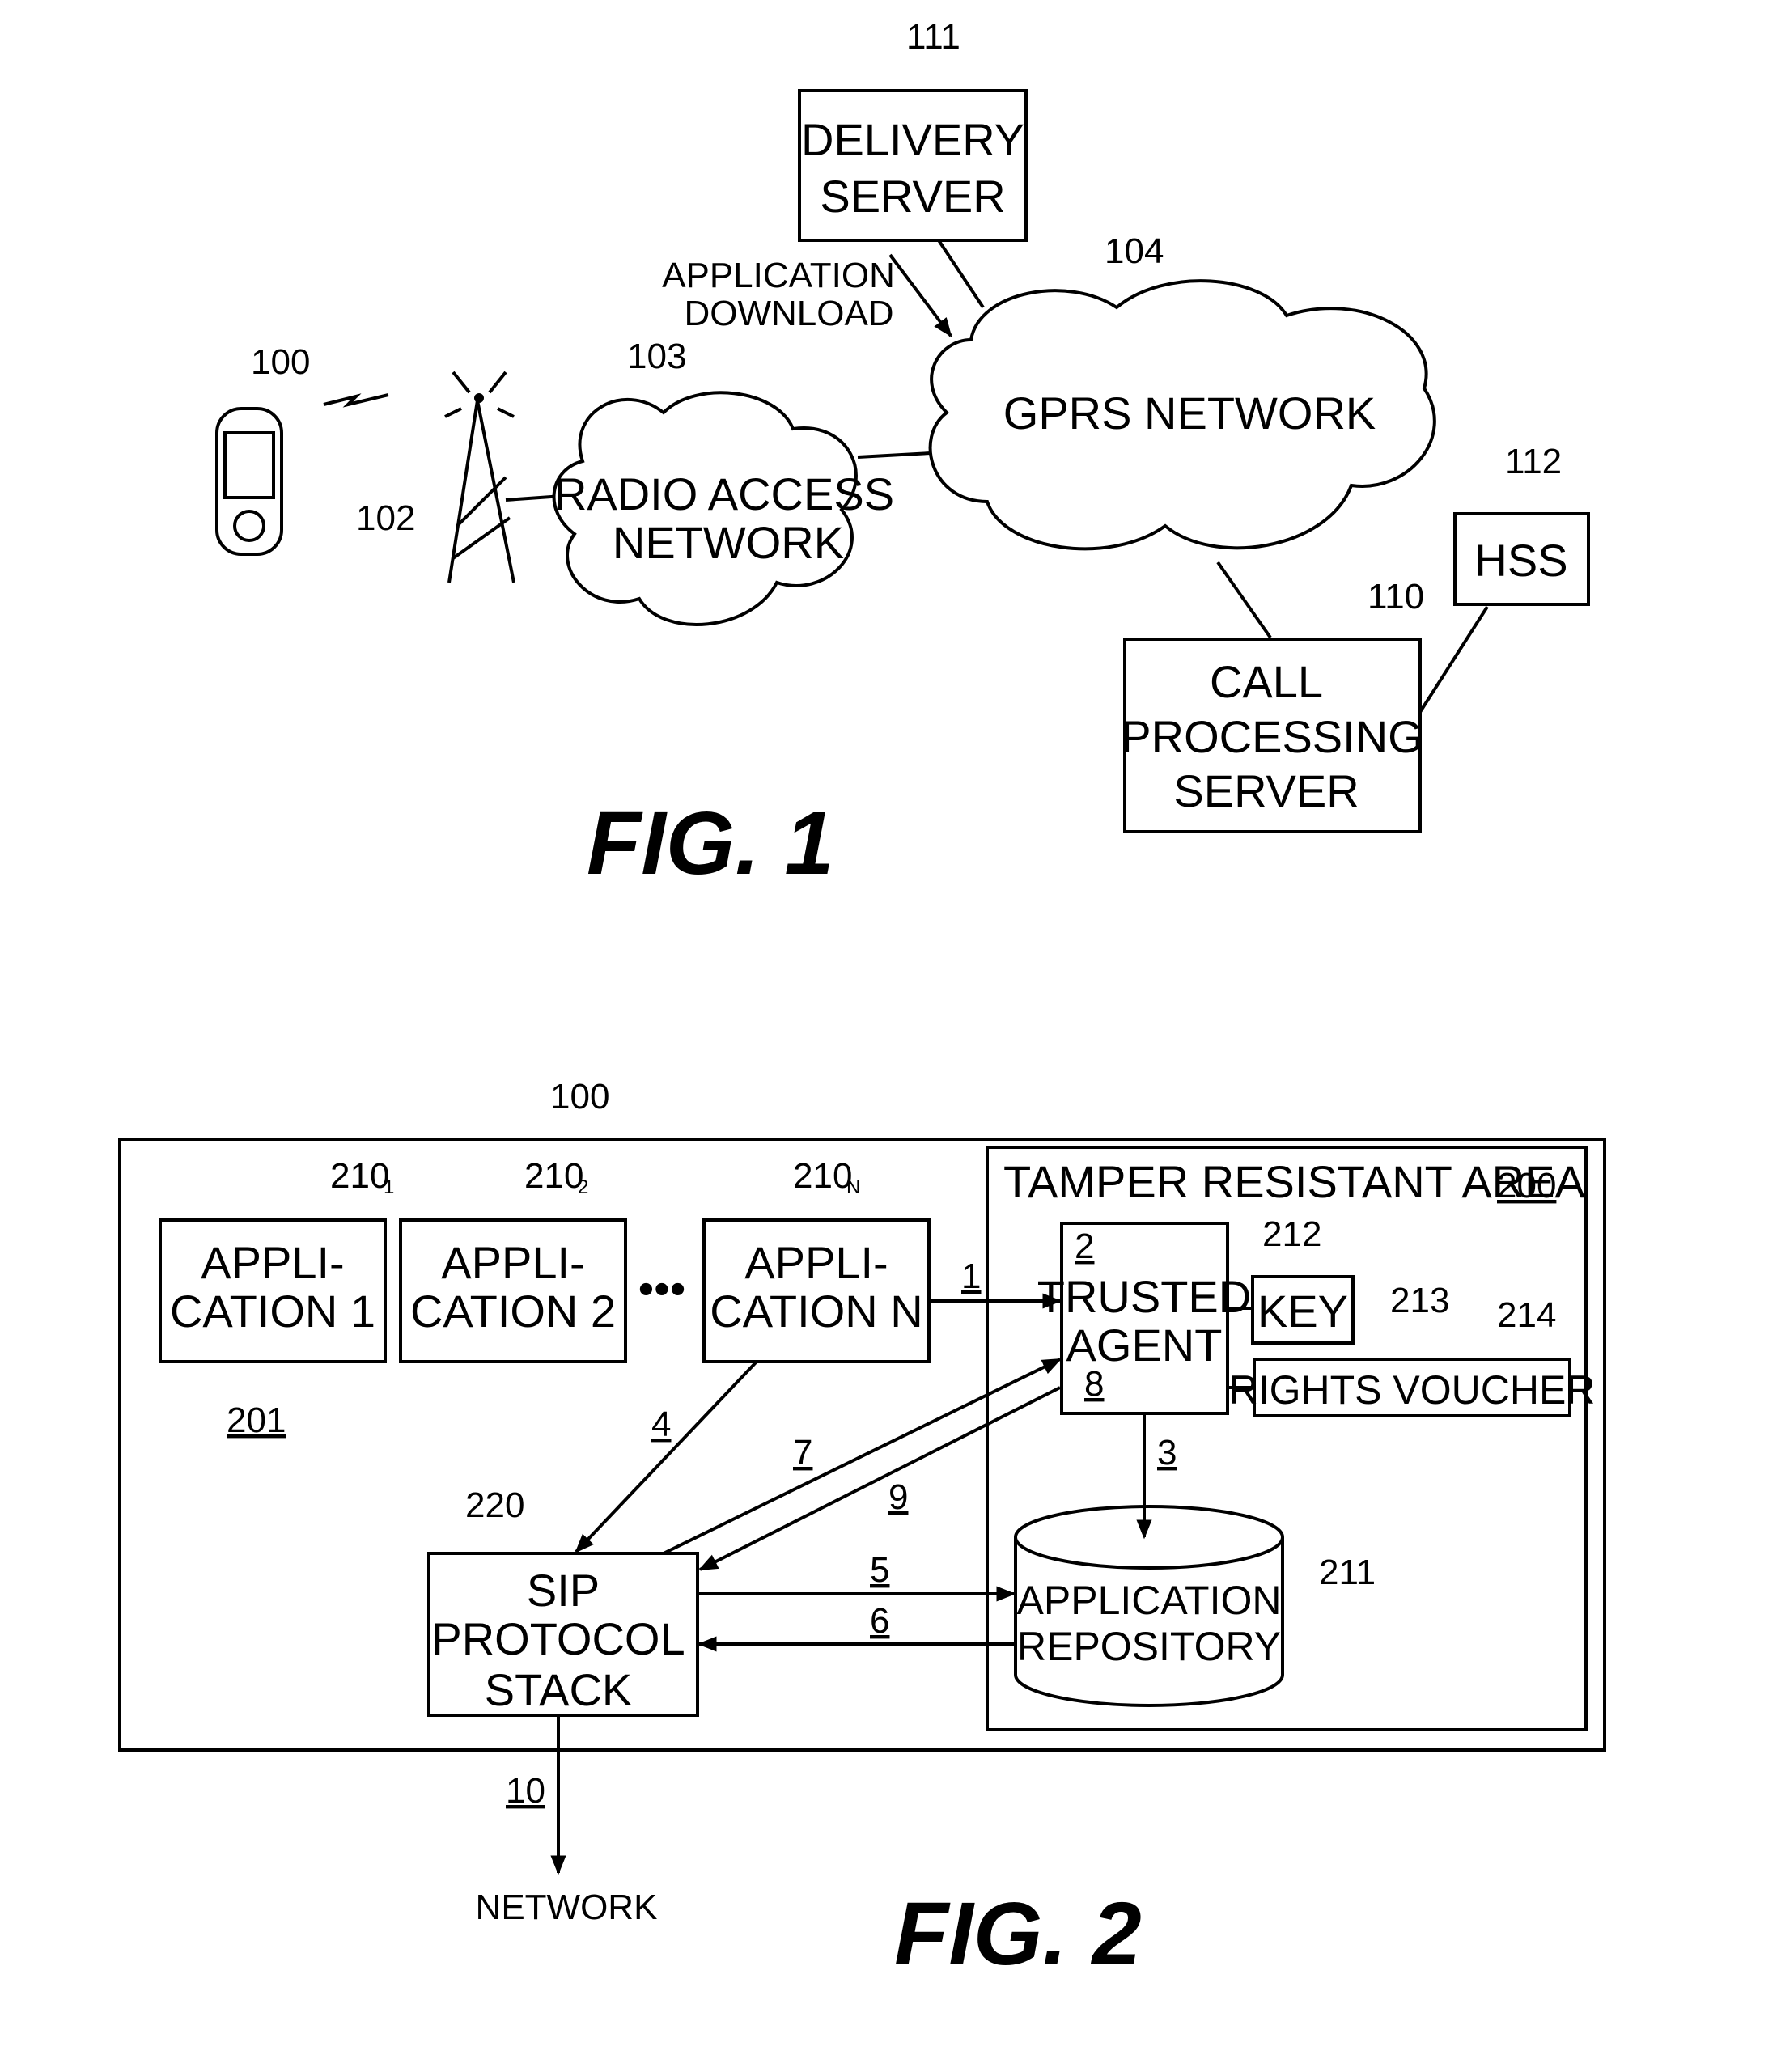 Image resolution: width=1781 pixels, height=2072 pixels. Describe the element at coordinates (662, 1288) in the screenshot. I see `ellipsis: •••` at that location.